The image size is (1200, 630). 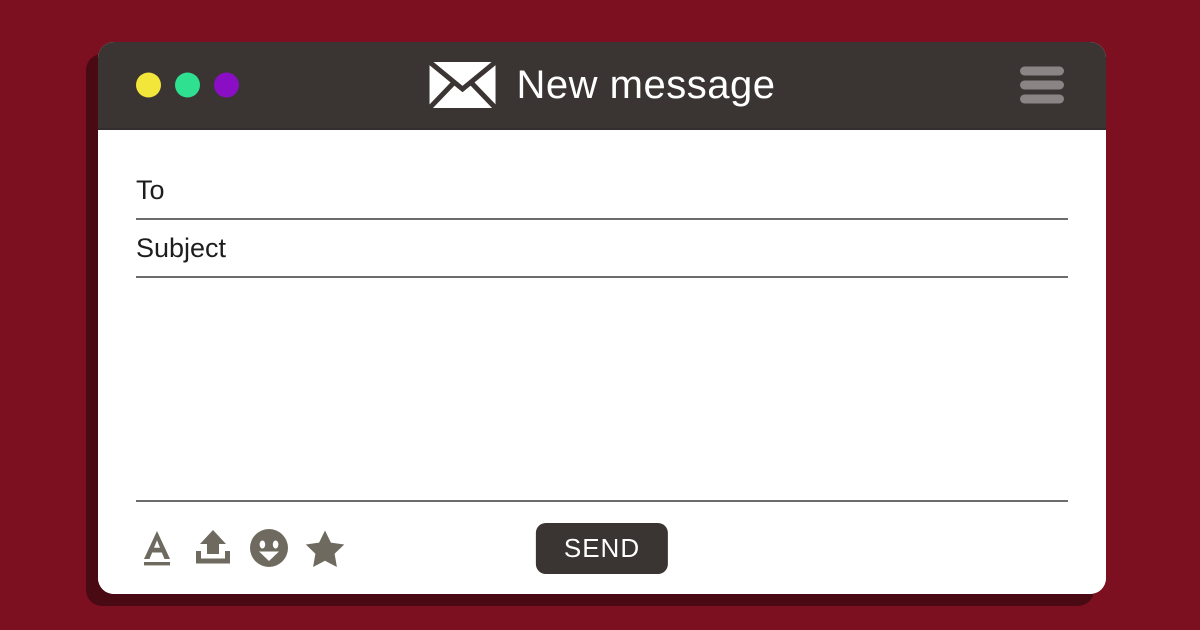 What do you see at coordinates (646, 85) in the screenshot?
I see `page-title: New message` at bounding box center [646, 85].